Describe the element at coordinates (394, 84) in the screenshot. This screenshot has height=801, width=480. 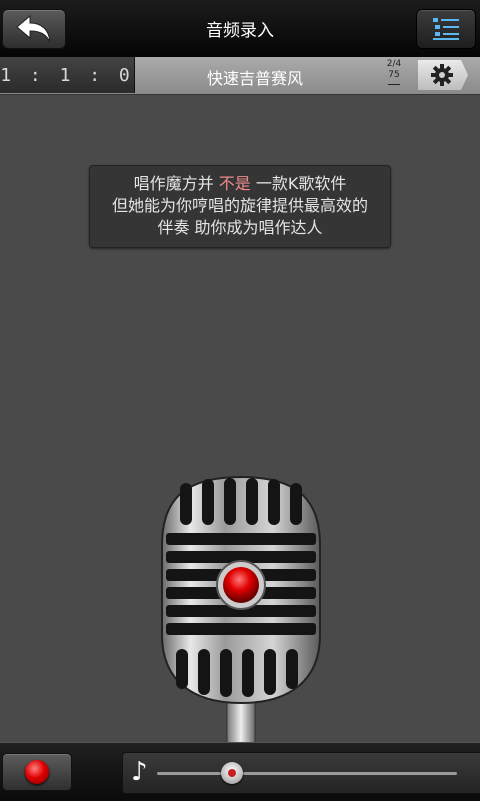
I see `fraction-divider` at that location.